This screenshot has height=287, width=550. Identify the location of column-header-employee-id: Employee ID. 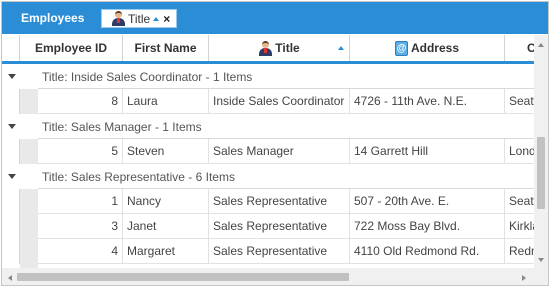
(71, 48).